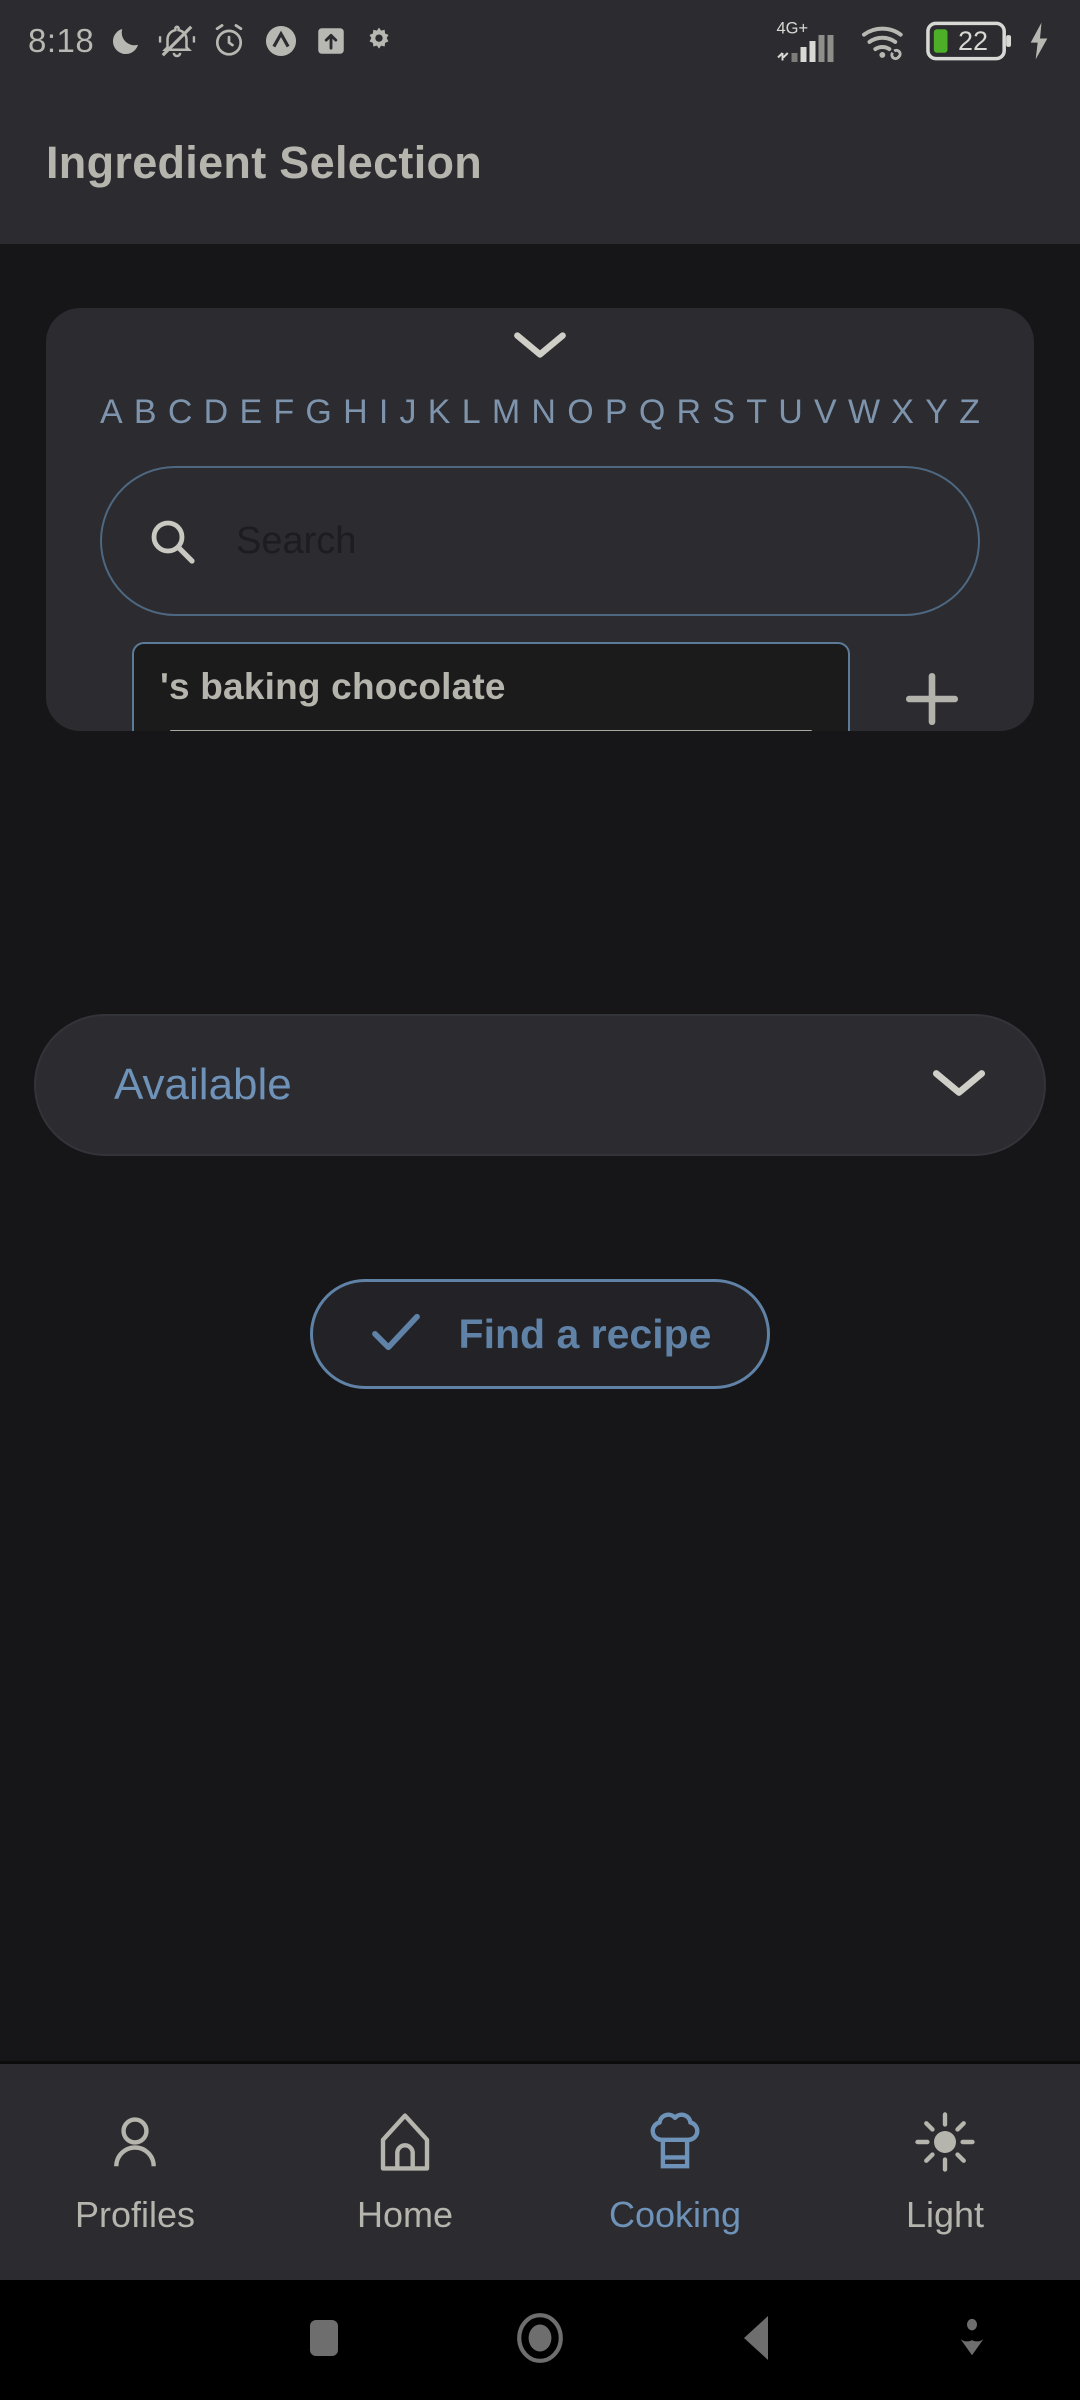 The height and width of the screenshot is (2400, 1080). I want to click on recents-button, so click(324, 2340).